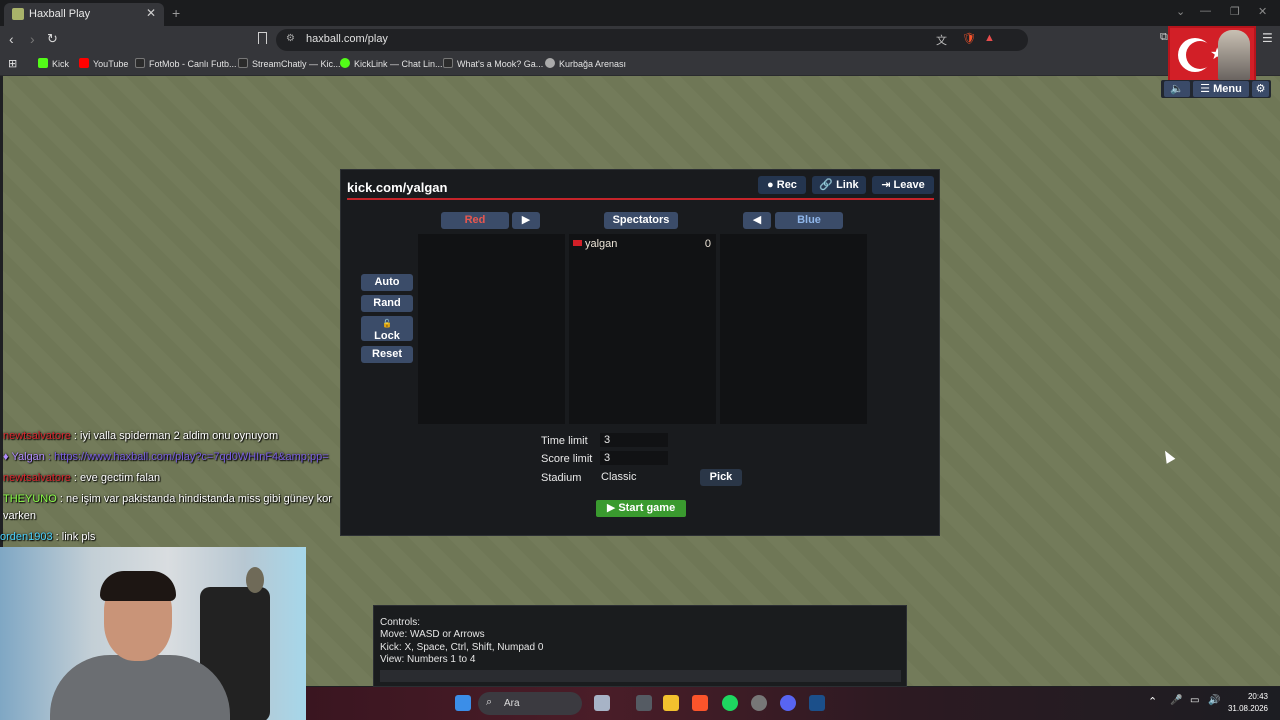  Describe the element at coordinates (601, 244) in the screenshot. I see `player-name: yalgan` at that location.